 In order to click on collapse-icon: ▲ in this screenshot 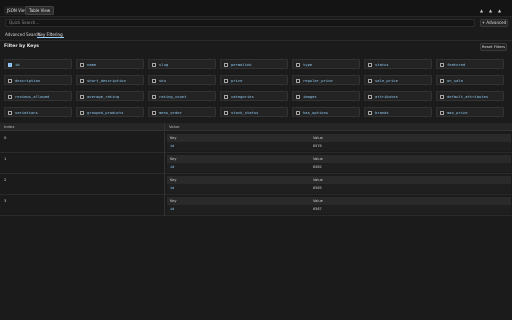, I will do `click(499, 10)`.